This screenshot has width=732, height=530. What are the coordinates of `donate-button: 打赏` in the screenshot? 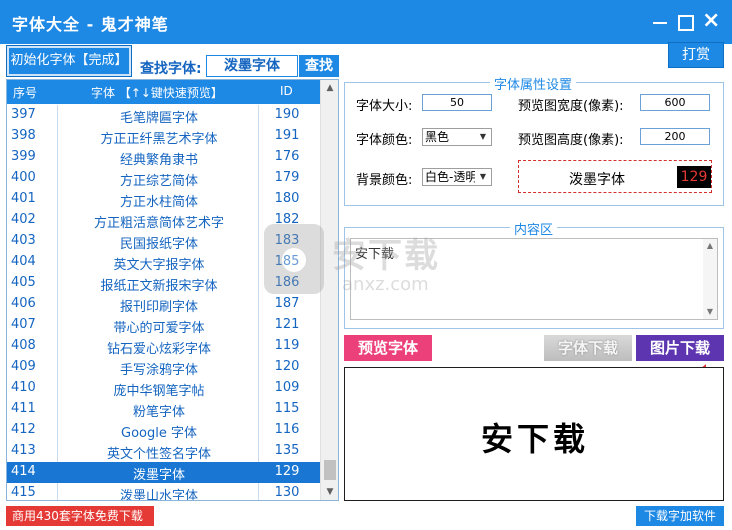 It's located at (696, 55).